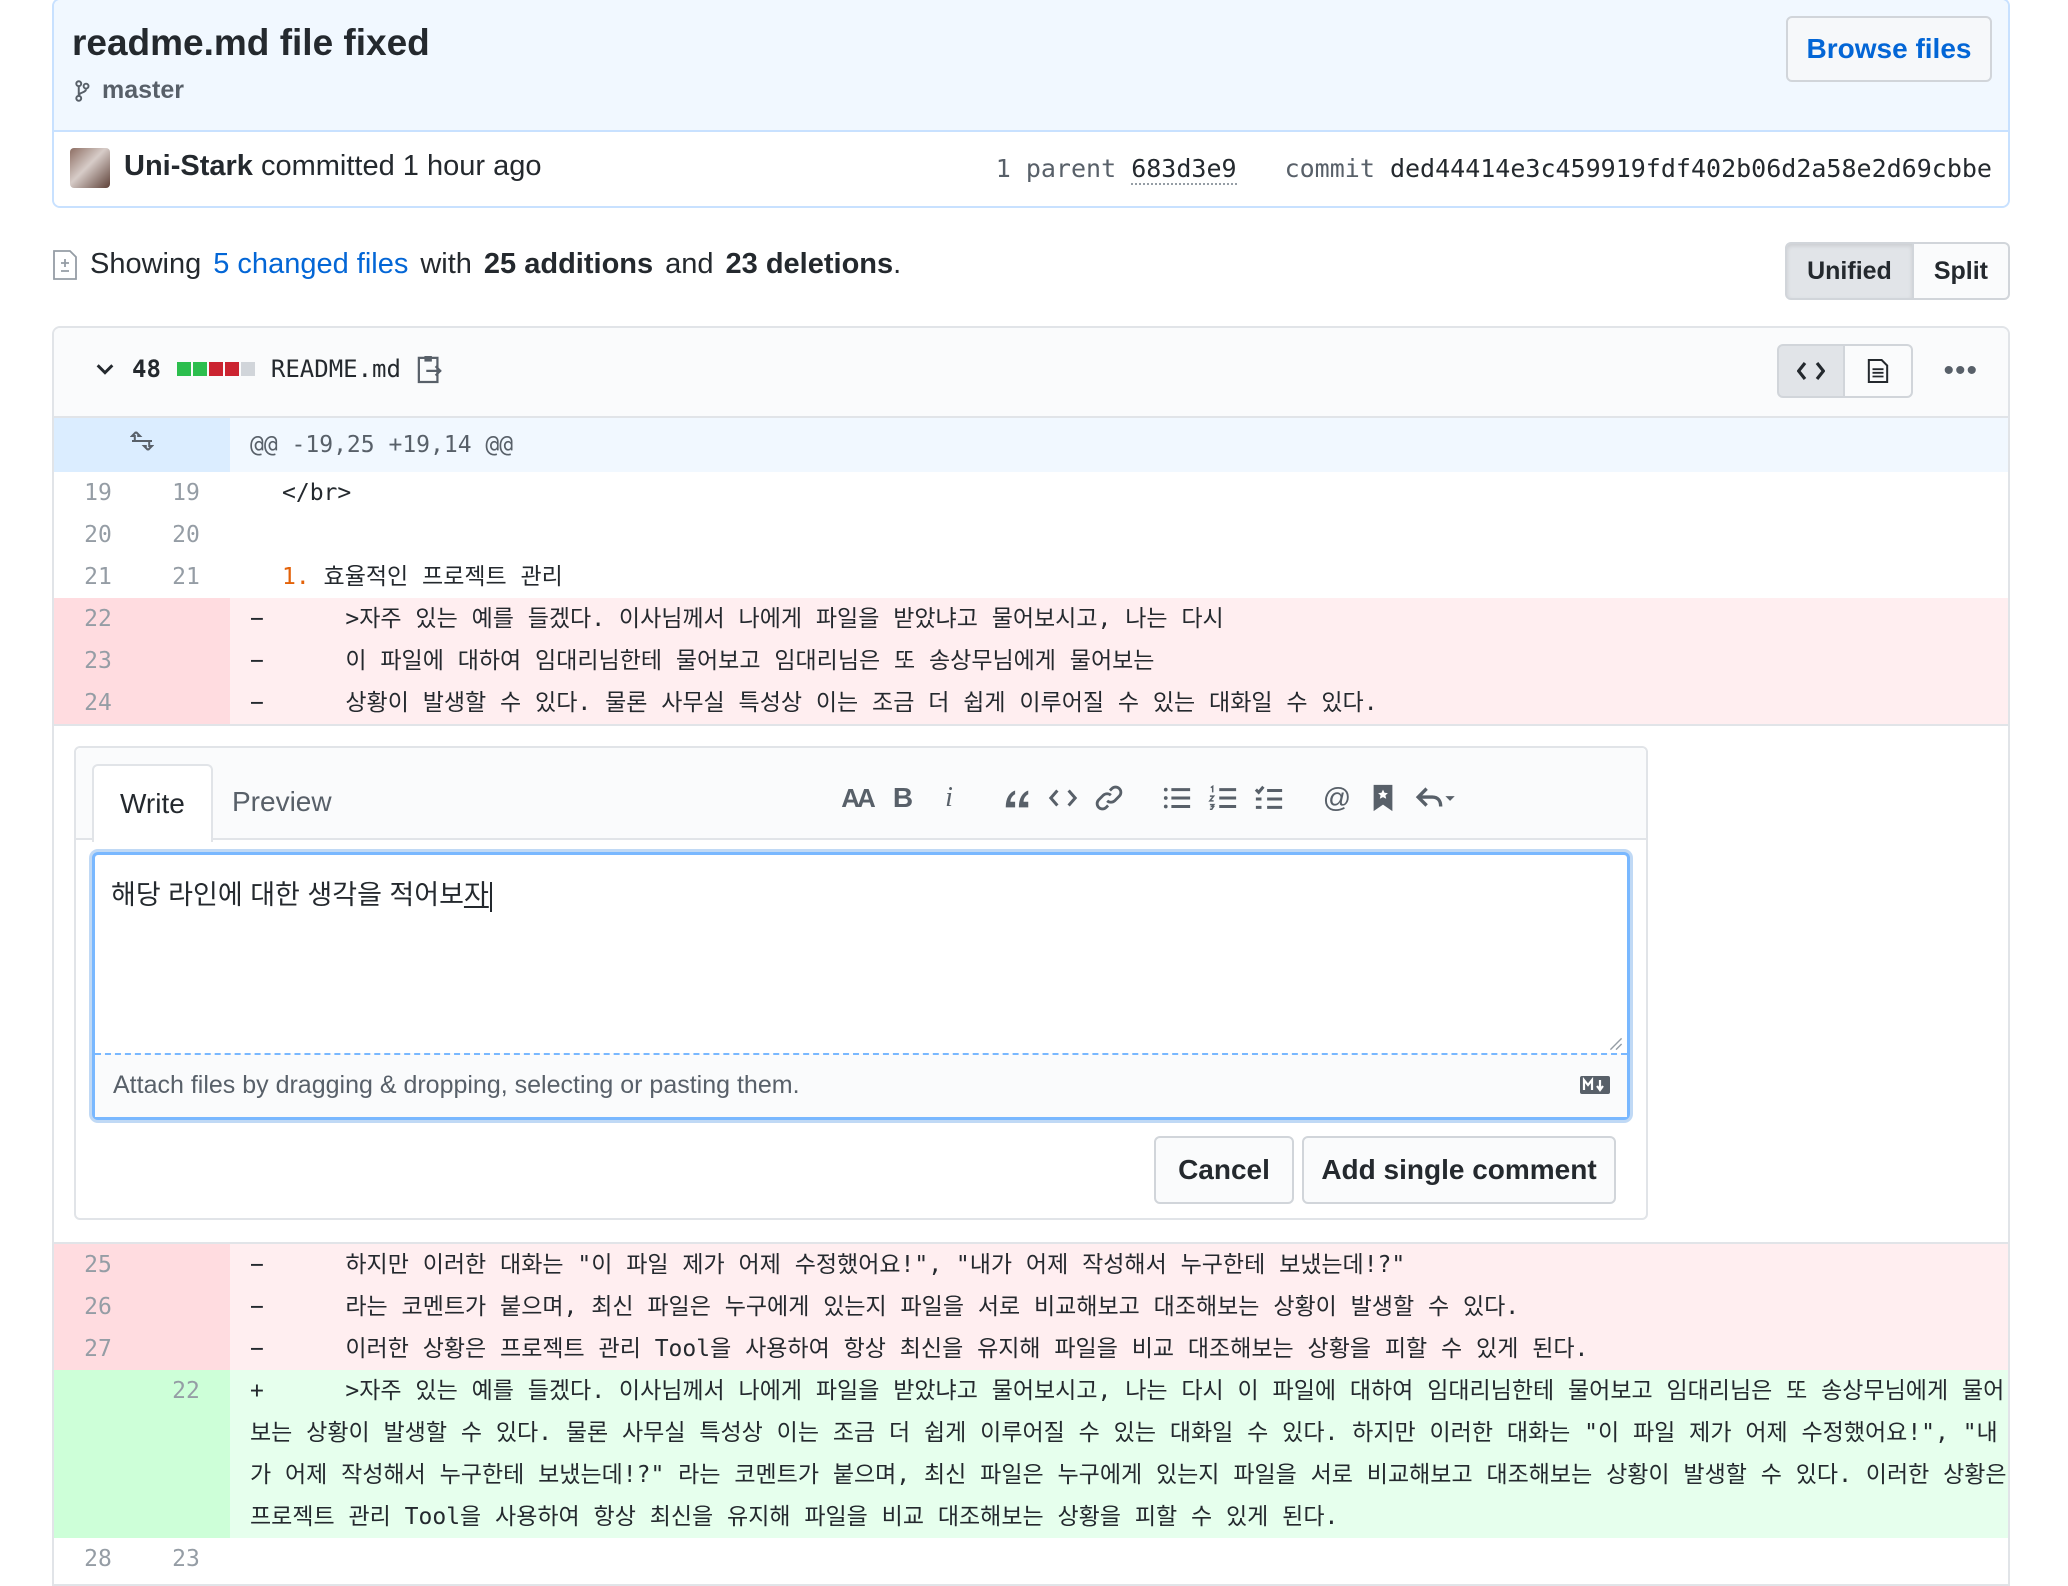 The width and height of the screenshot is (2068, 1586). What do you see at coordinates (186, 493) in the screenshot?
I see `new-line-number: 19` at bounding box center [186, 493].